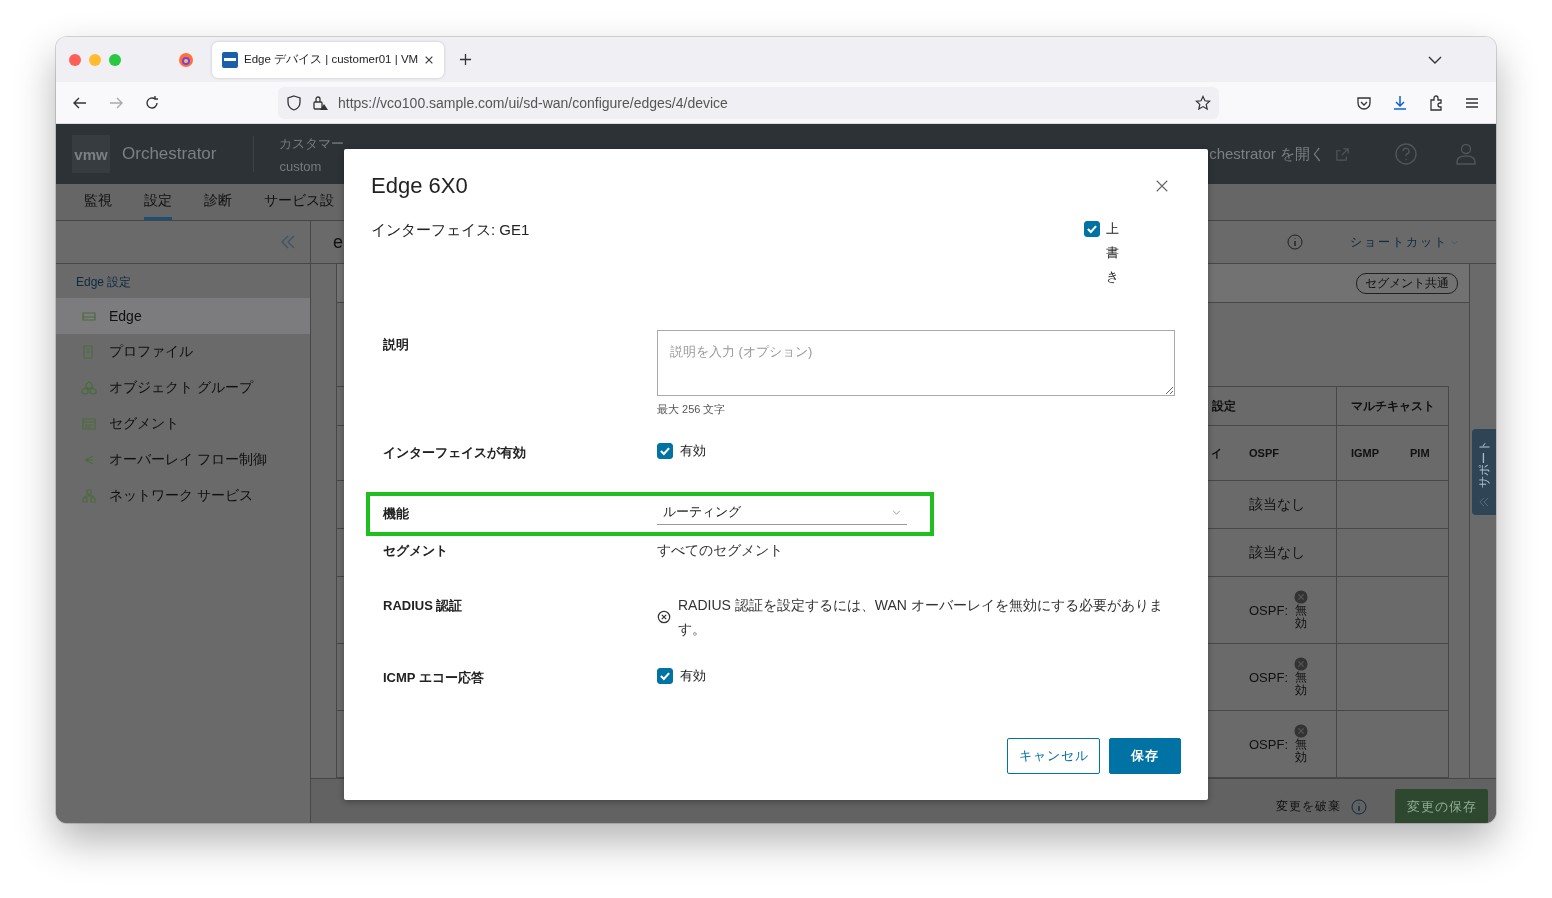  I want to click on save-changes-button: 変更の保存, so click(1441, 805).